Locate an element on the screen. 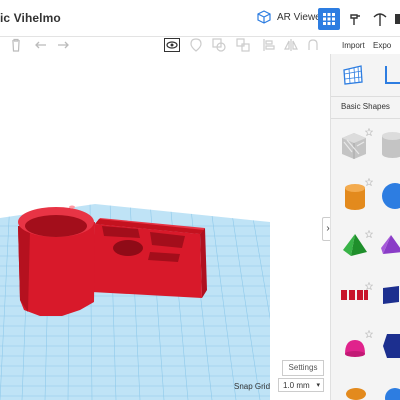  top-bar: ic Vihelmo AR Viewer is located at coordinates (200, 18).